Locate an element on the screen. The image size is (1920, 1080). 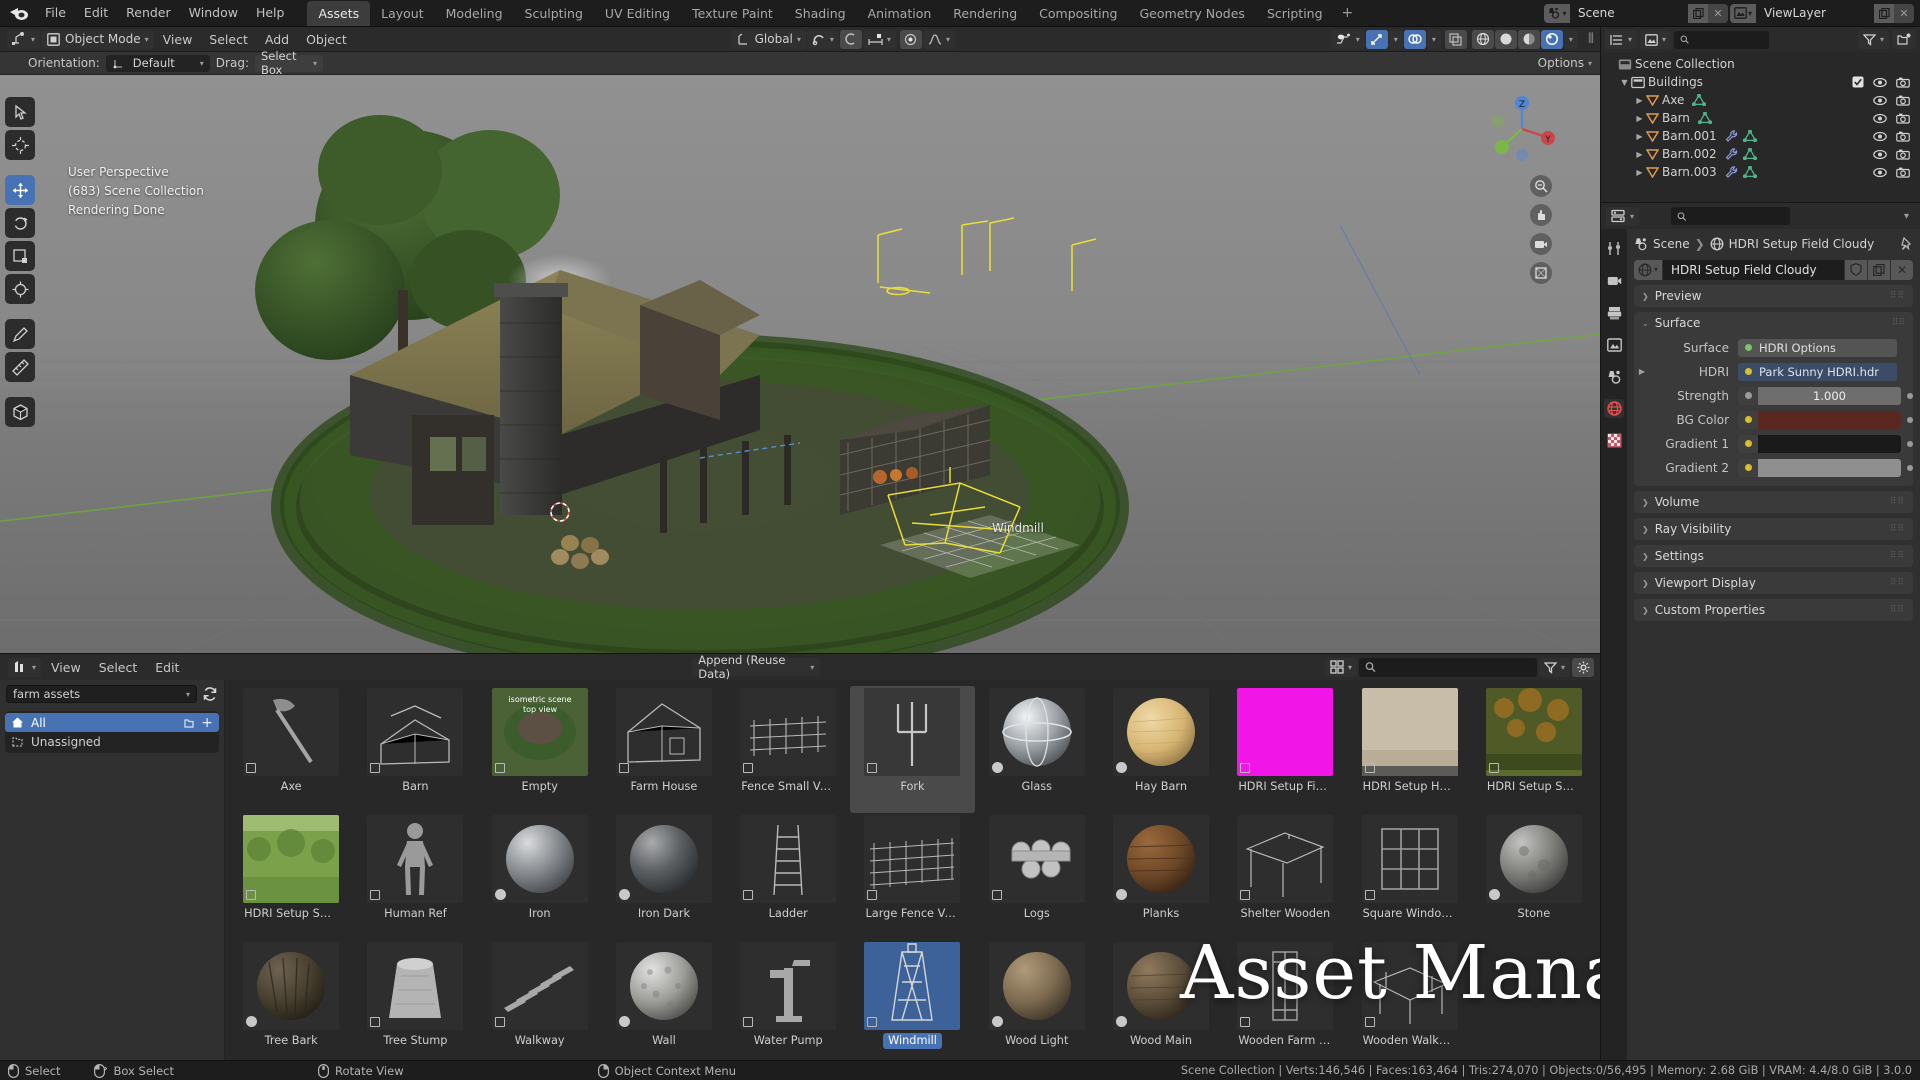
asset-item: isometric scene top view Empty is located at coordinates (540, 749).